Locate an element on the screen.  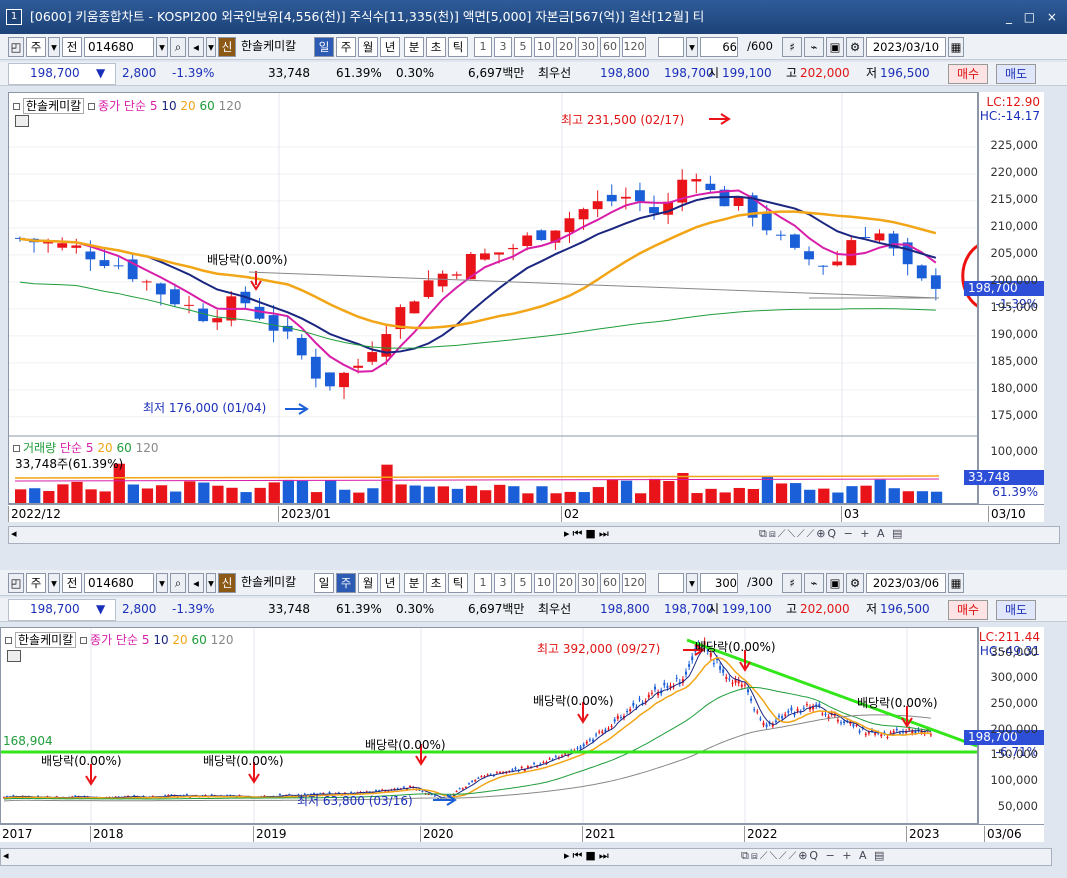
y-tick-label: 50,000 is located at coordinates (1017, 805).